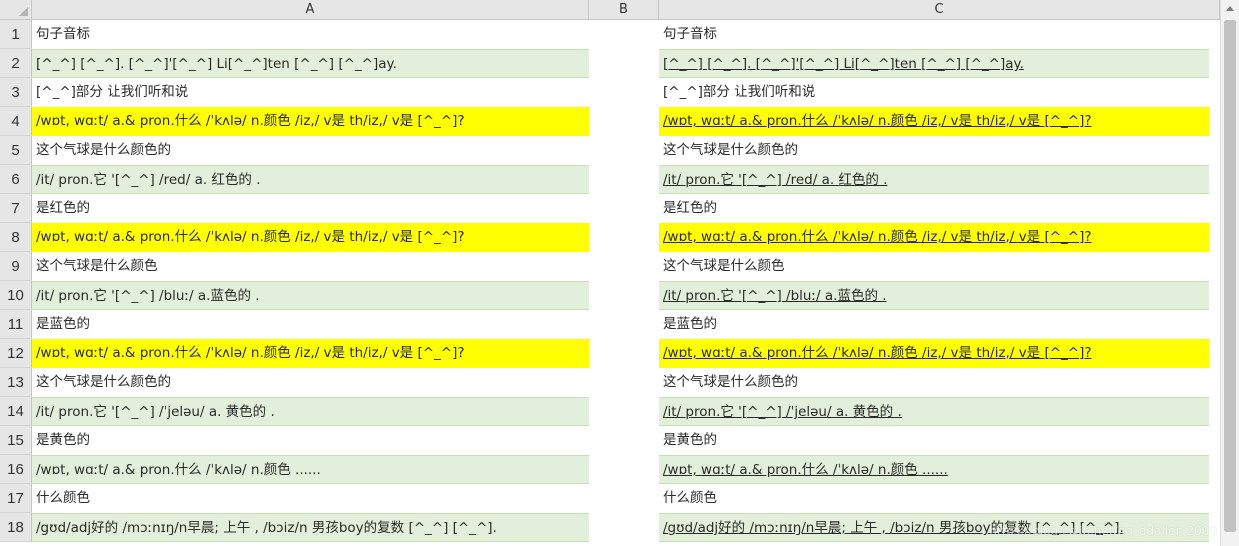  What do you see at coordinates (16, 121) in the screenshot?
I see `row-header: 4` at bounding box center [16, 121].